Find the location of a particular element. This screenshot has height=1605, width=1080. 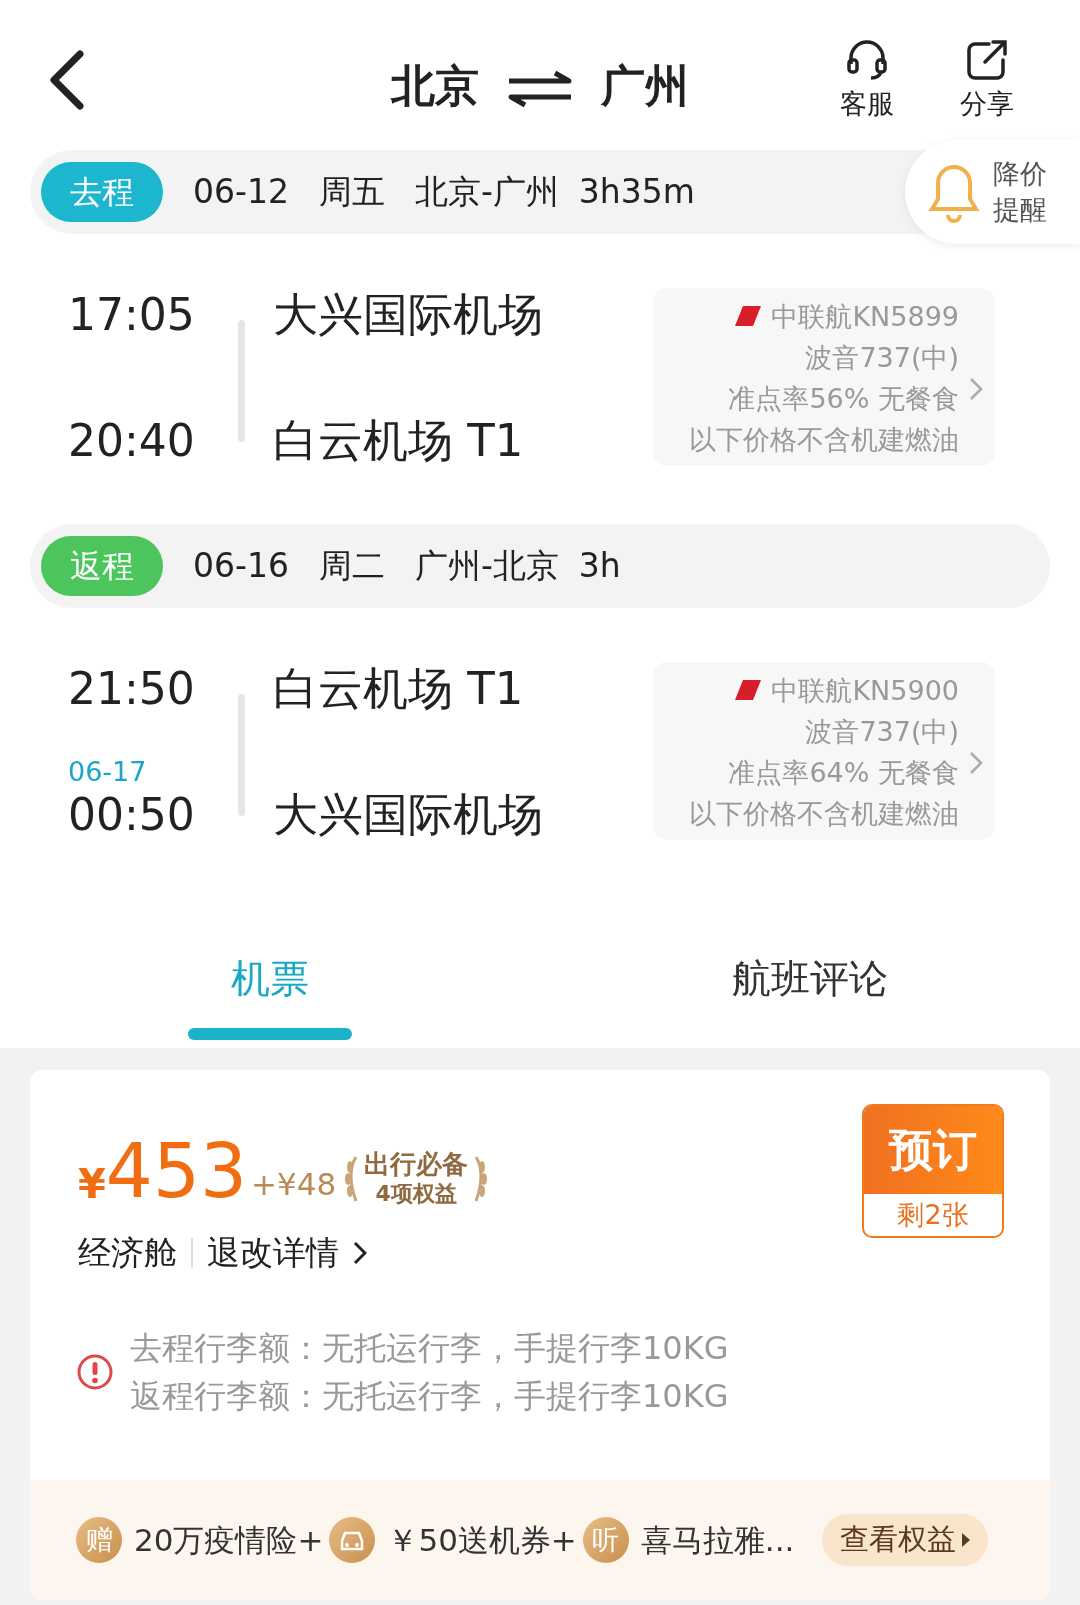

price-alert-button: 降价 提醒 is located at coordinates (992, 192).